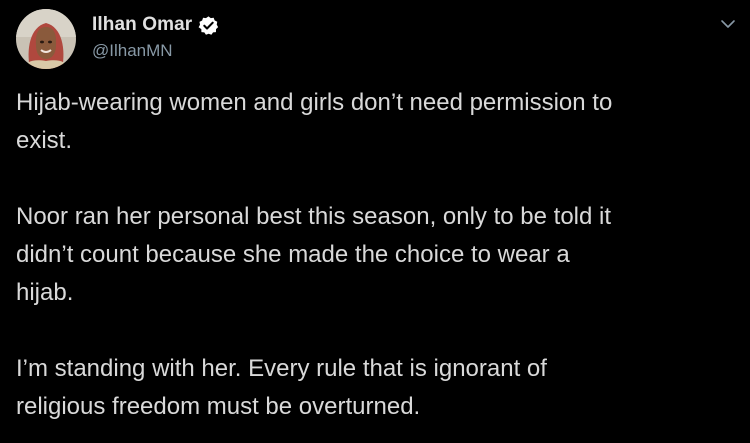 The width and height of the screenshot is (750, 443). I want to click on profile-photo-icon, so click(46, 39).